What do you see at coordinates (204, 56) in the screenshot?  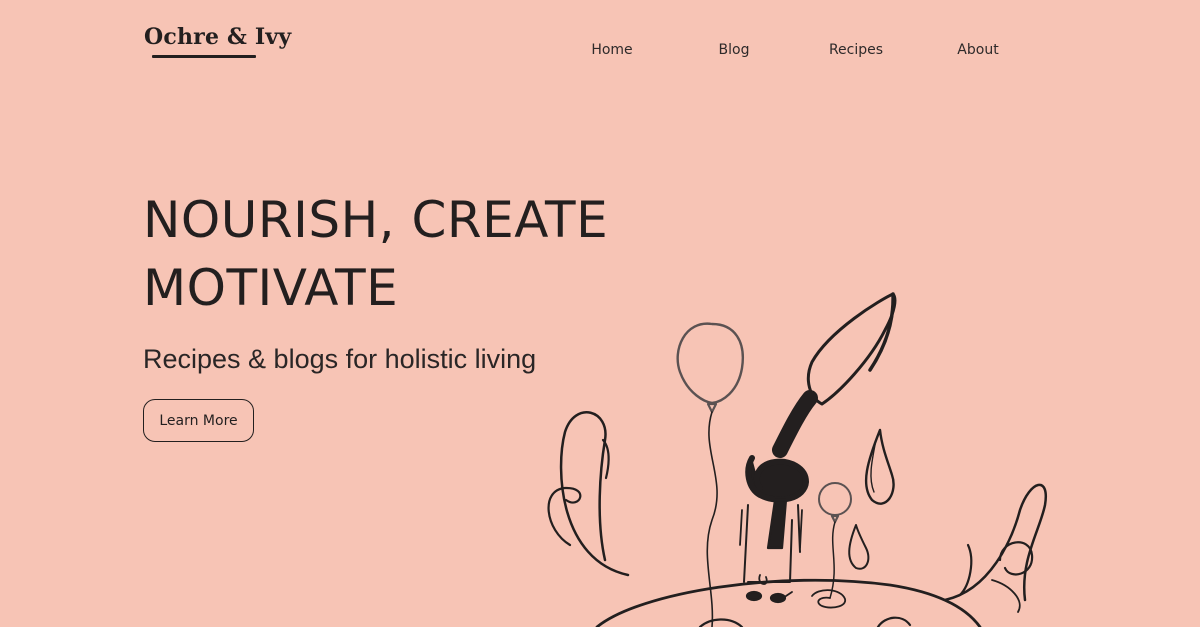 I see `logo-underline` at bounding box center [204, 56].